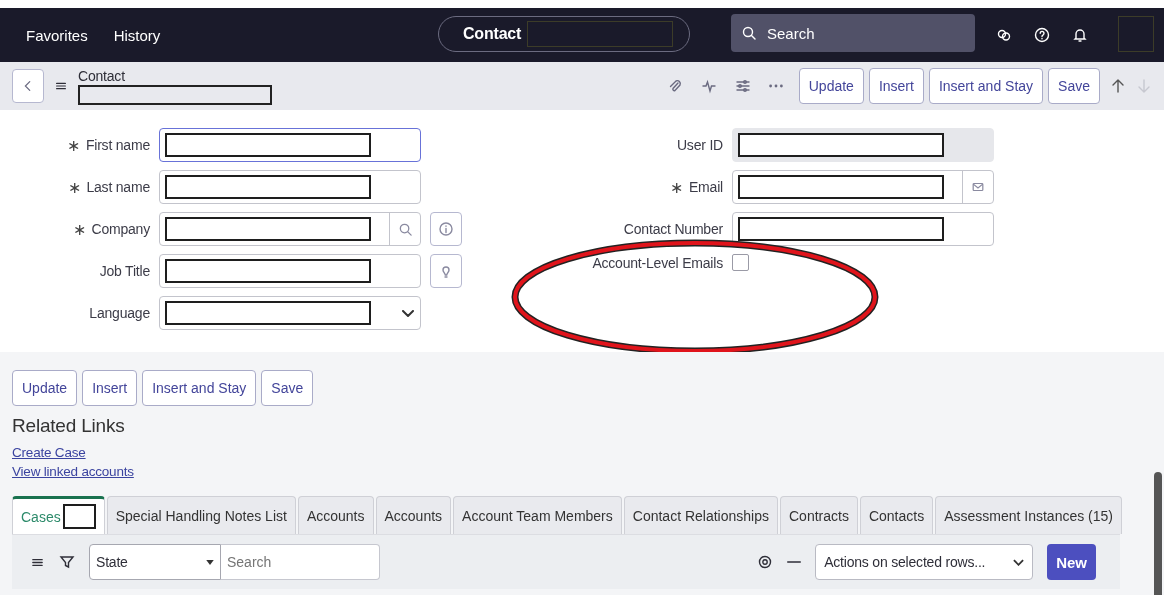 Image resolution: width=1164 pixels, height=595 pixels. What do you see at coordinates (1144, 86) in the screenshot?
I see `arrow-down-icon` at bounding box center [1144, 86].